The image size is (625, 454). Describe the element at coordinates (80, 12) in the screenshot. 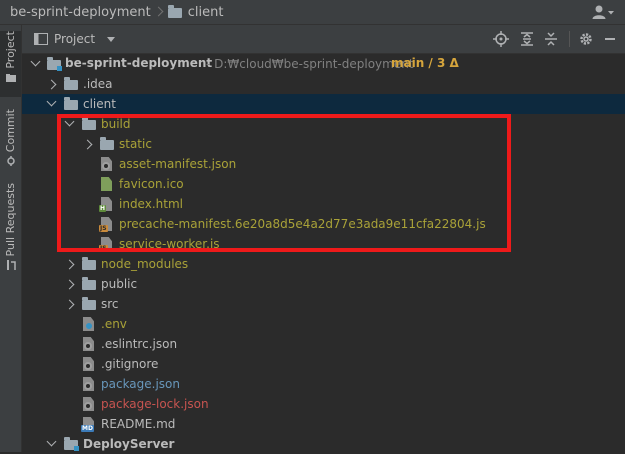

I see `breadcrumb-project: be-sprint-deployment` at that location.